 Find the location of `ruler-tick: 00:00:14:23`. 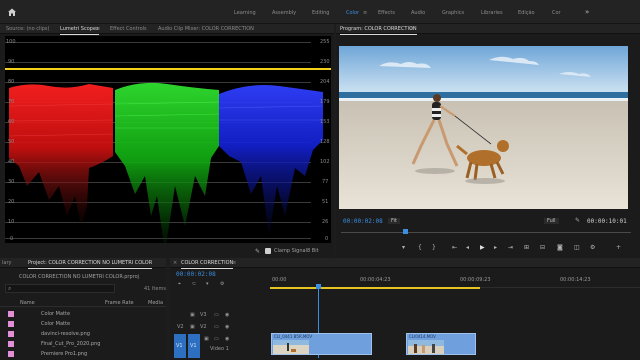

ruler-tick: 00:00:14:23 is located at coordinates (575, 280).